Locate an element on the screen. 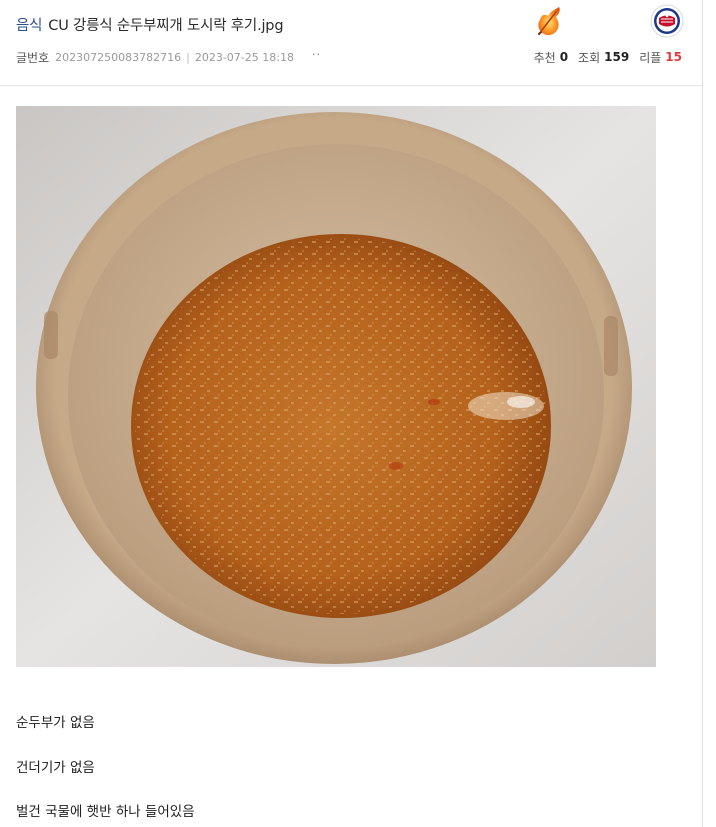  page-divider is located at coordinates (702, 413).